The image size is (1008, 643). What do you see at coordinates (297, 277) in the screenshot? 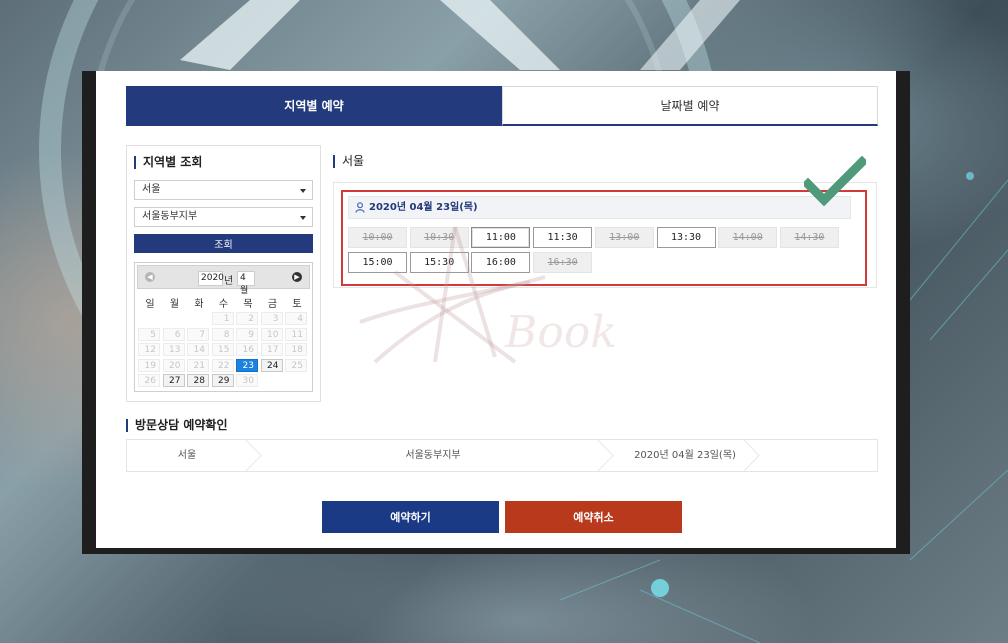
I see `next-month-icon: ▶` at bounding box center [297, 277].